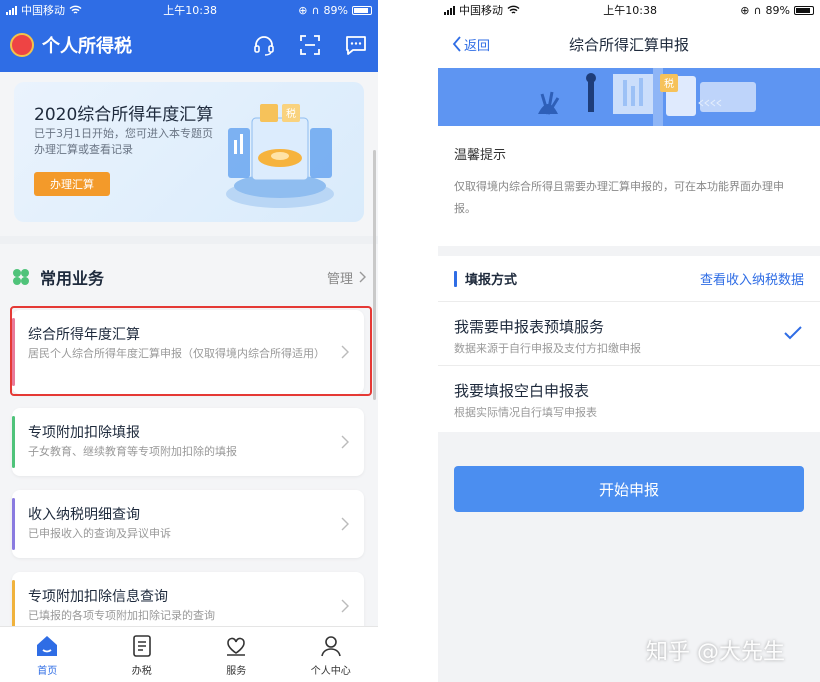 This screenshot has width=820, height=682. Describe the element at coordinates (72, 278) in the screenshot. I see `common-services-title: 常用业务` at that location.